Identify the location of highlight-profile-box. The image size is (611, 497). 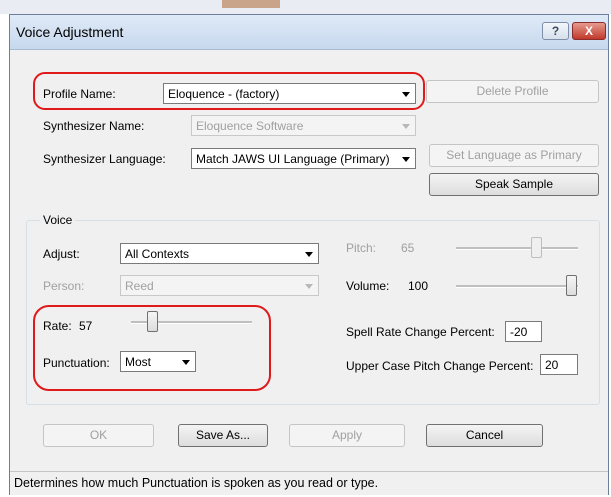
(229, 91).